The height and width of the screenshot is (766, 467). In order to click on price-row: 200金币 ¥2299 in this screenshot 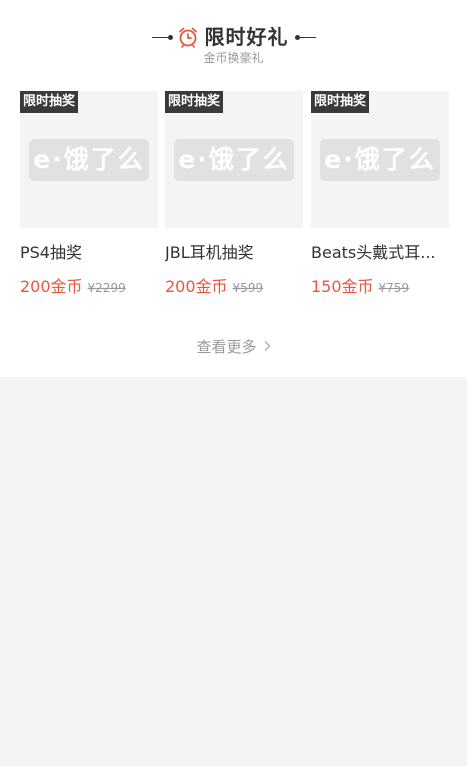, I will do `click(73, 284)`.